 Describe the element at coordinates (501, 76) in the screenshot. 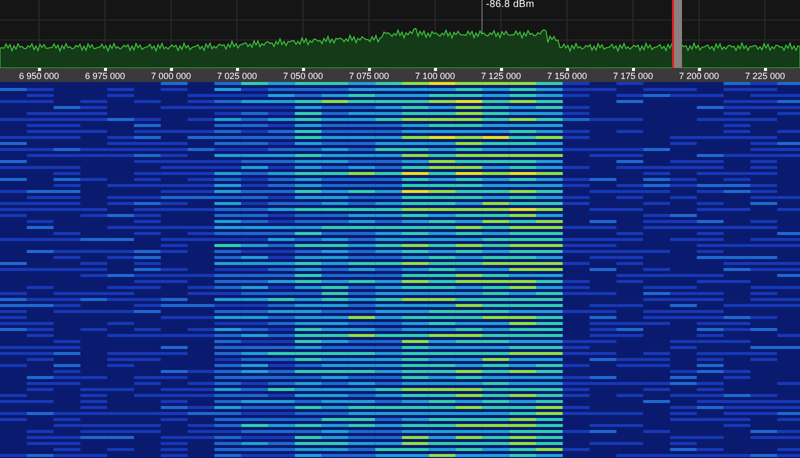

I see `frequency-label: 7 125 000` at that location.